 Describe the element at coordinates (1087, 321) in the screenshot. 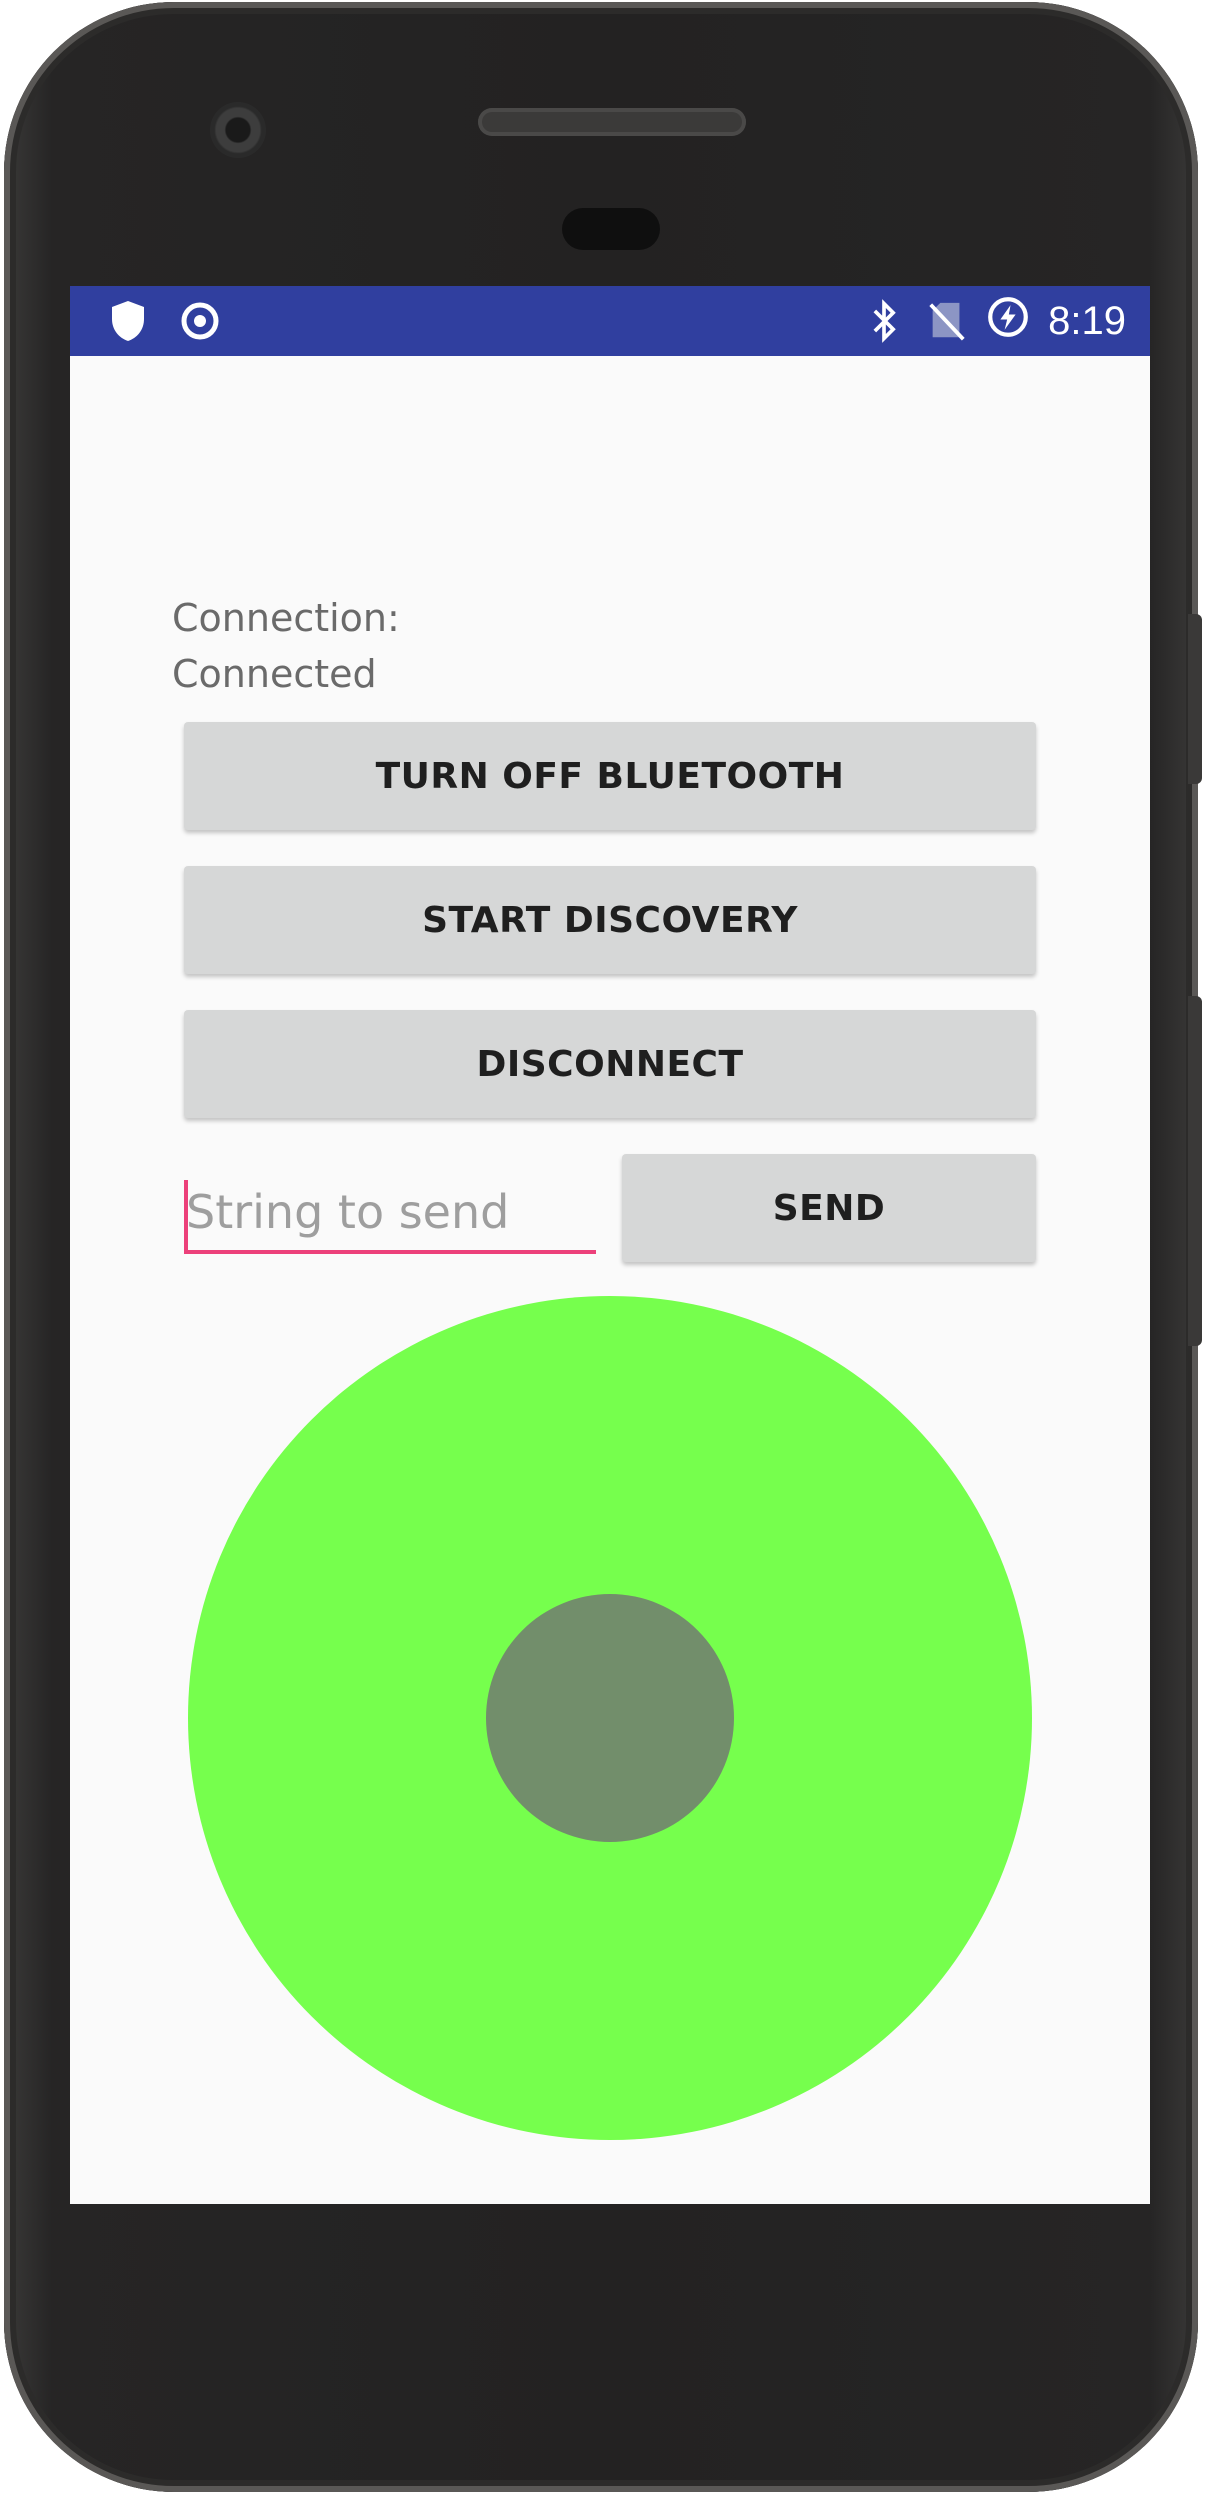

I see `status-clock: 8:19` at that location.